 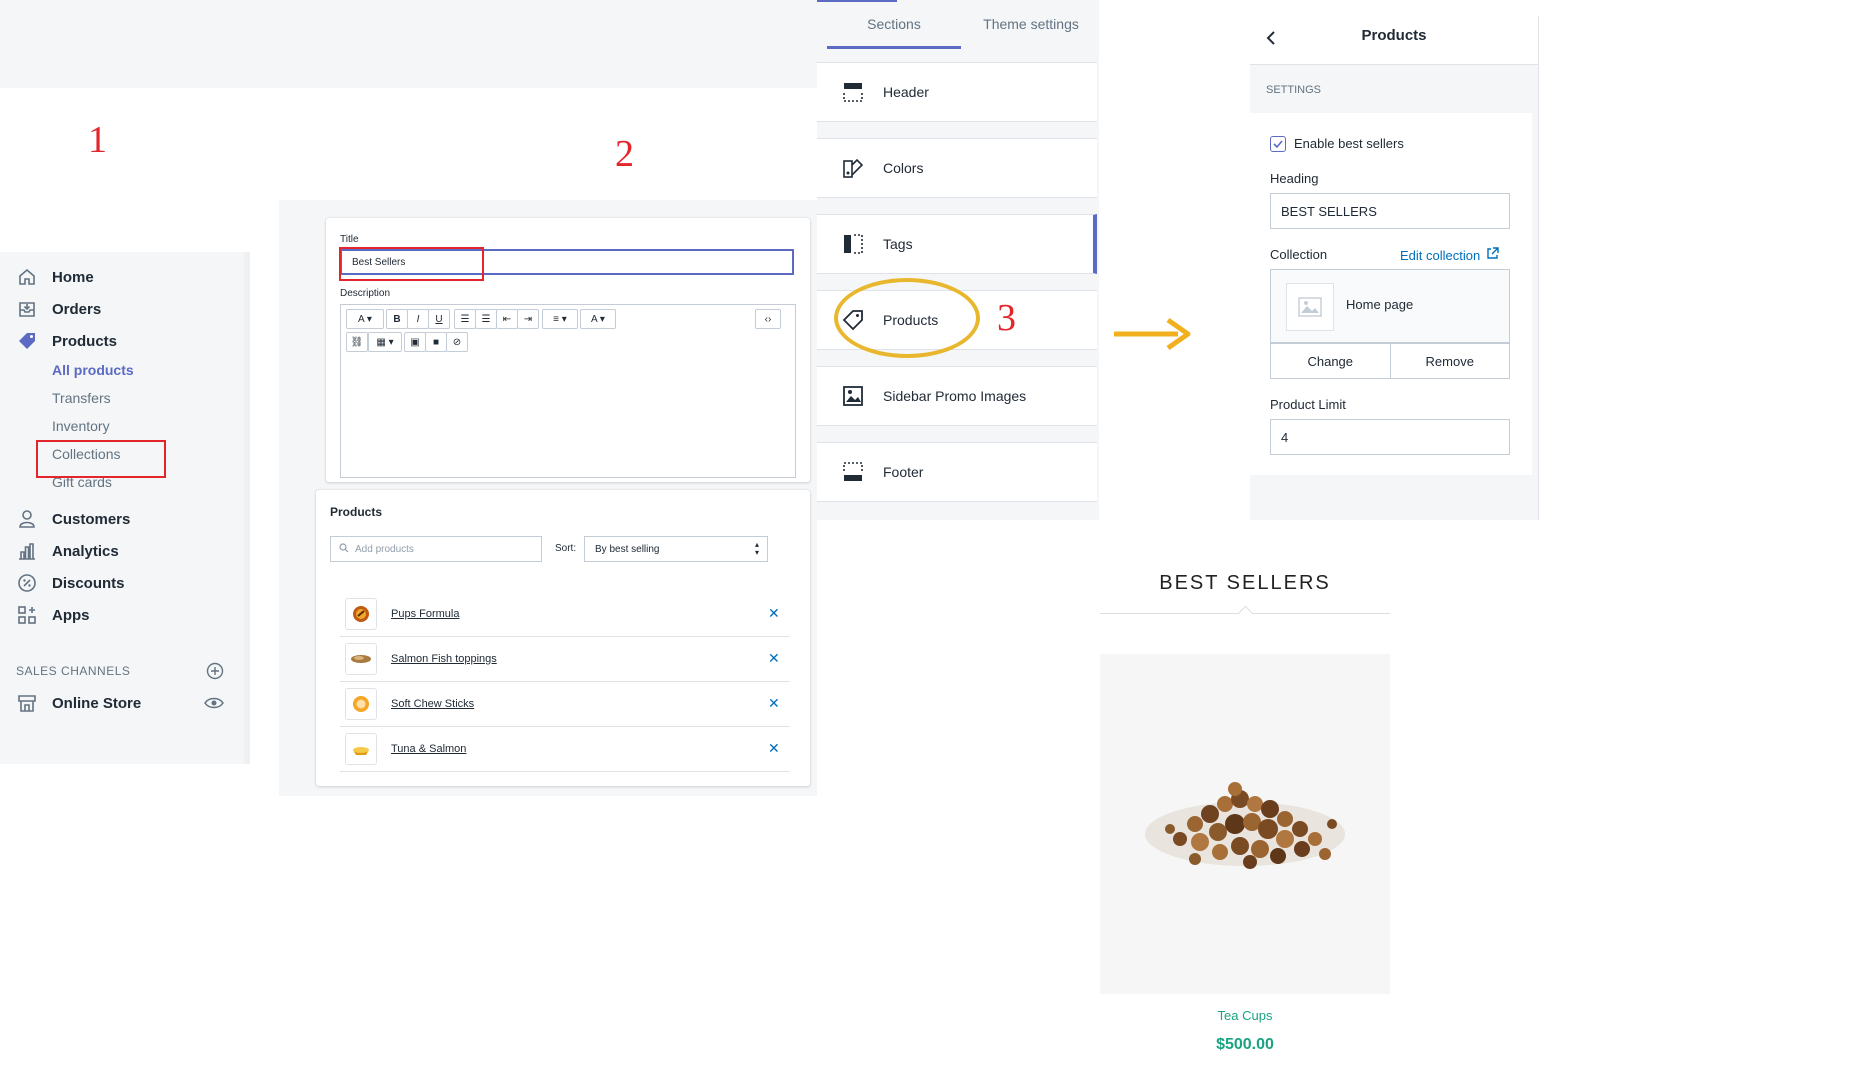 What do you see at coordinates (27, 341) in the screenshot?
I see `tag-icon` at bounding box center [27, 341].